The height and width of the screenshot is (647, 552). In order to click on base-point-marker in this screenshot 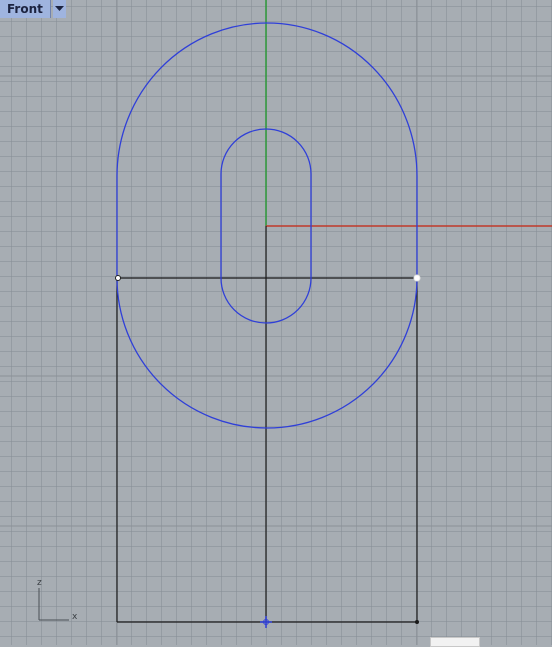, I will do `click(266, 622)`.